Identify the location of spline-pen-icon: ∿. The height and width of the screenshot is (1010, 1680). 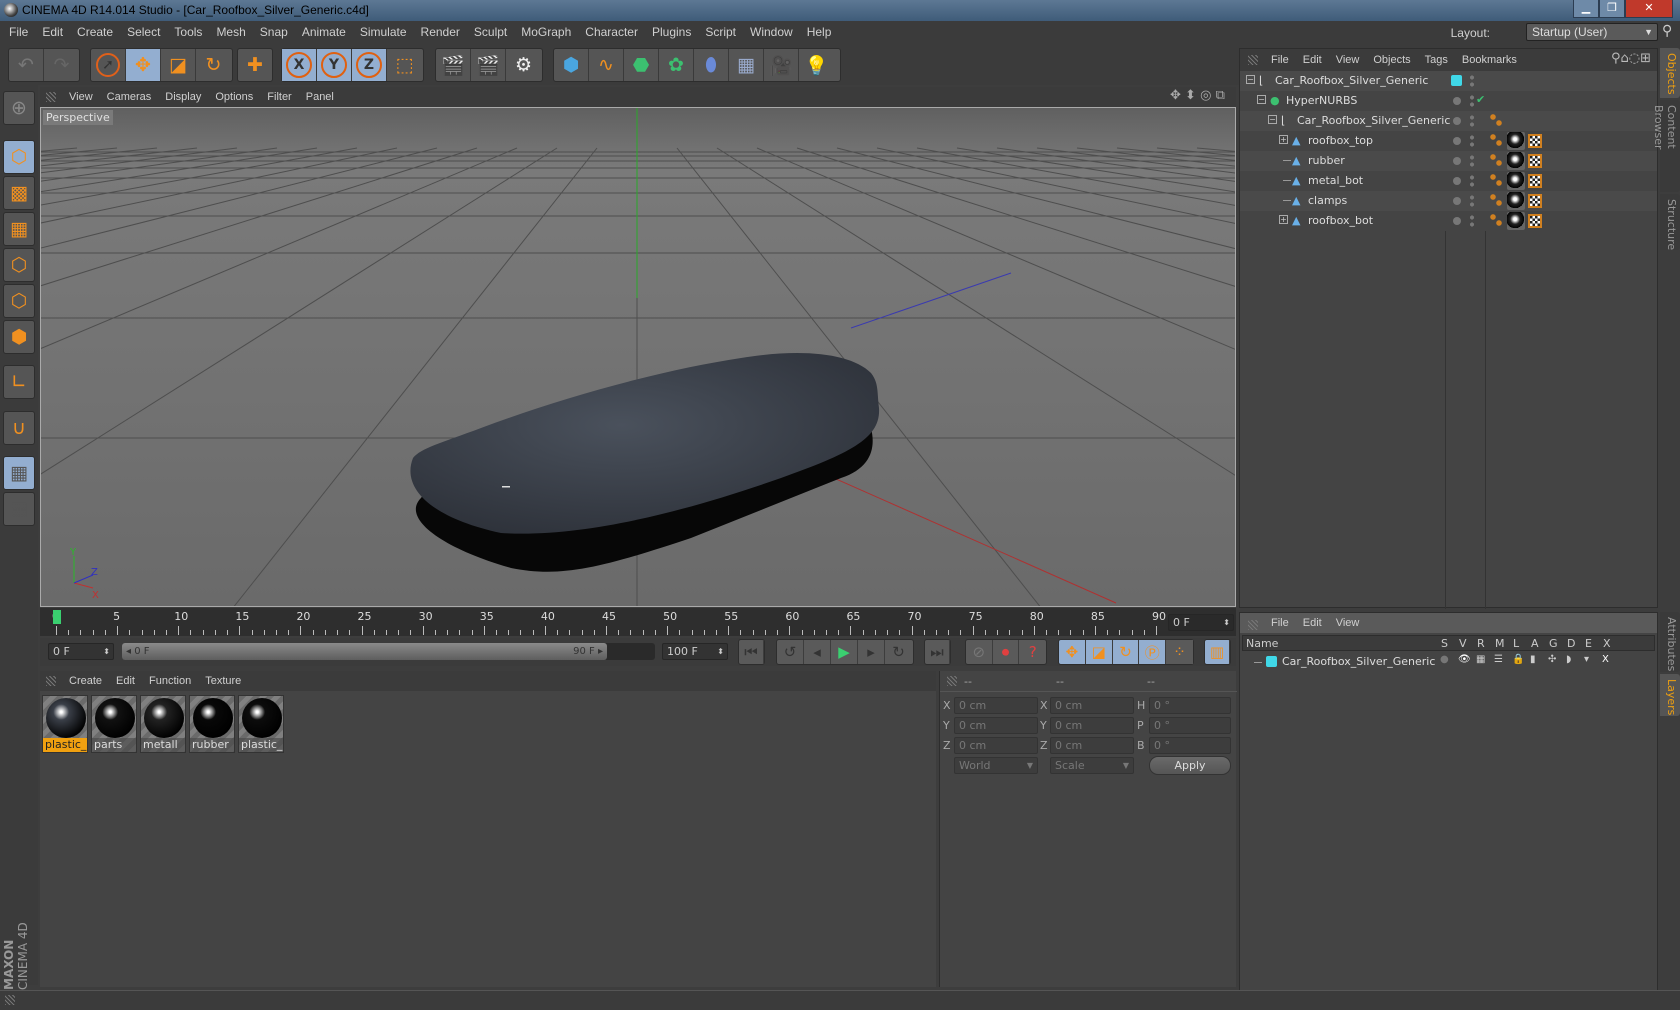
(606, 65).